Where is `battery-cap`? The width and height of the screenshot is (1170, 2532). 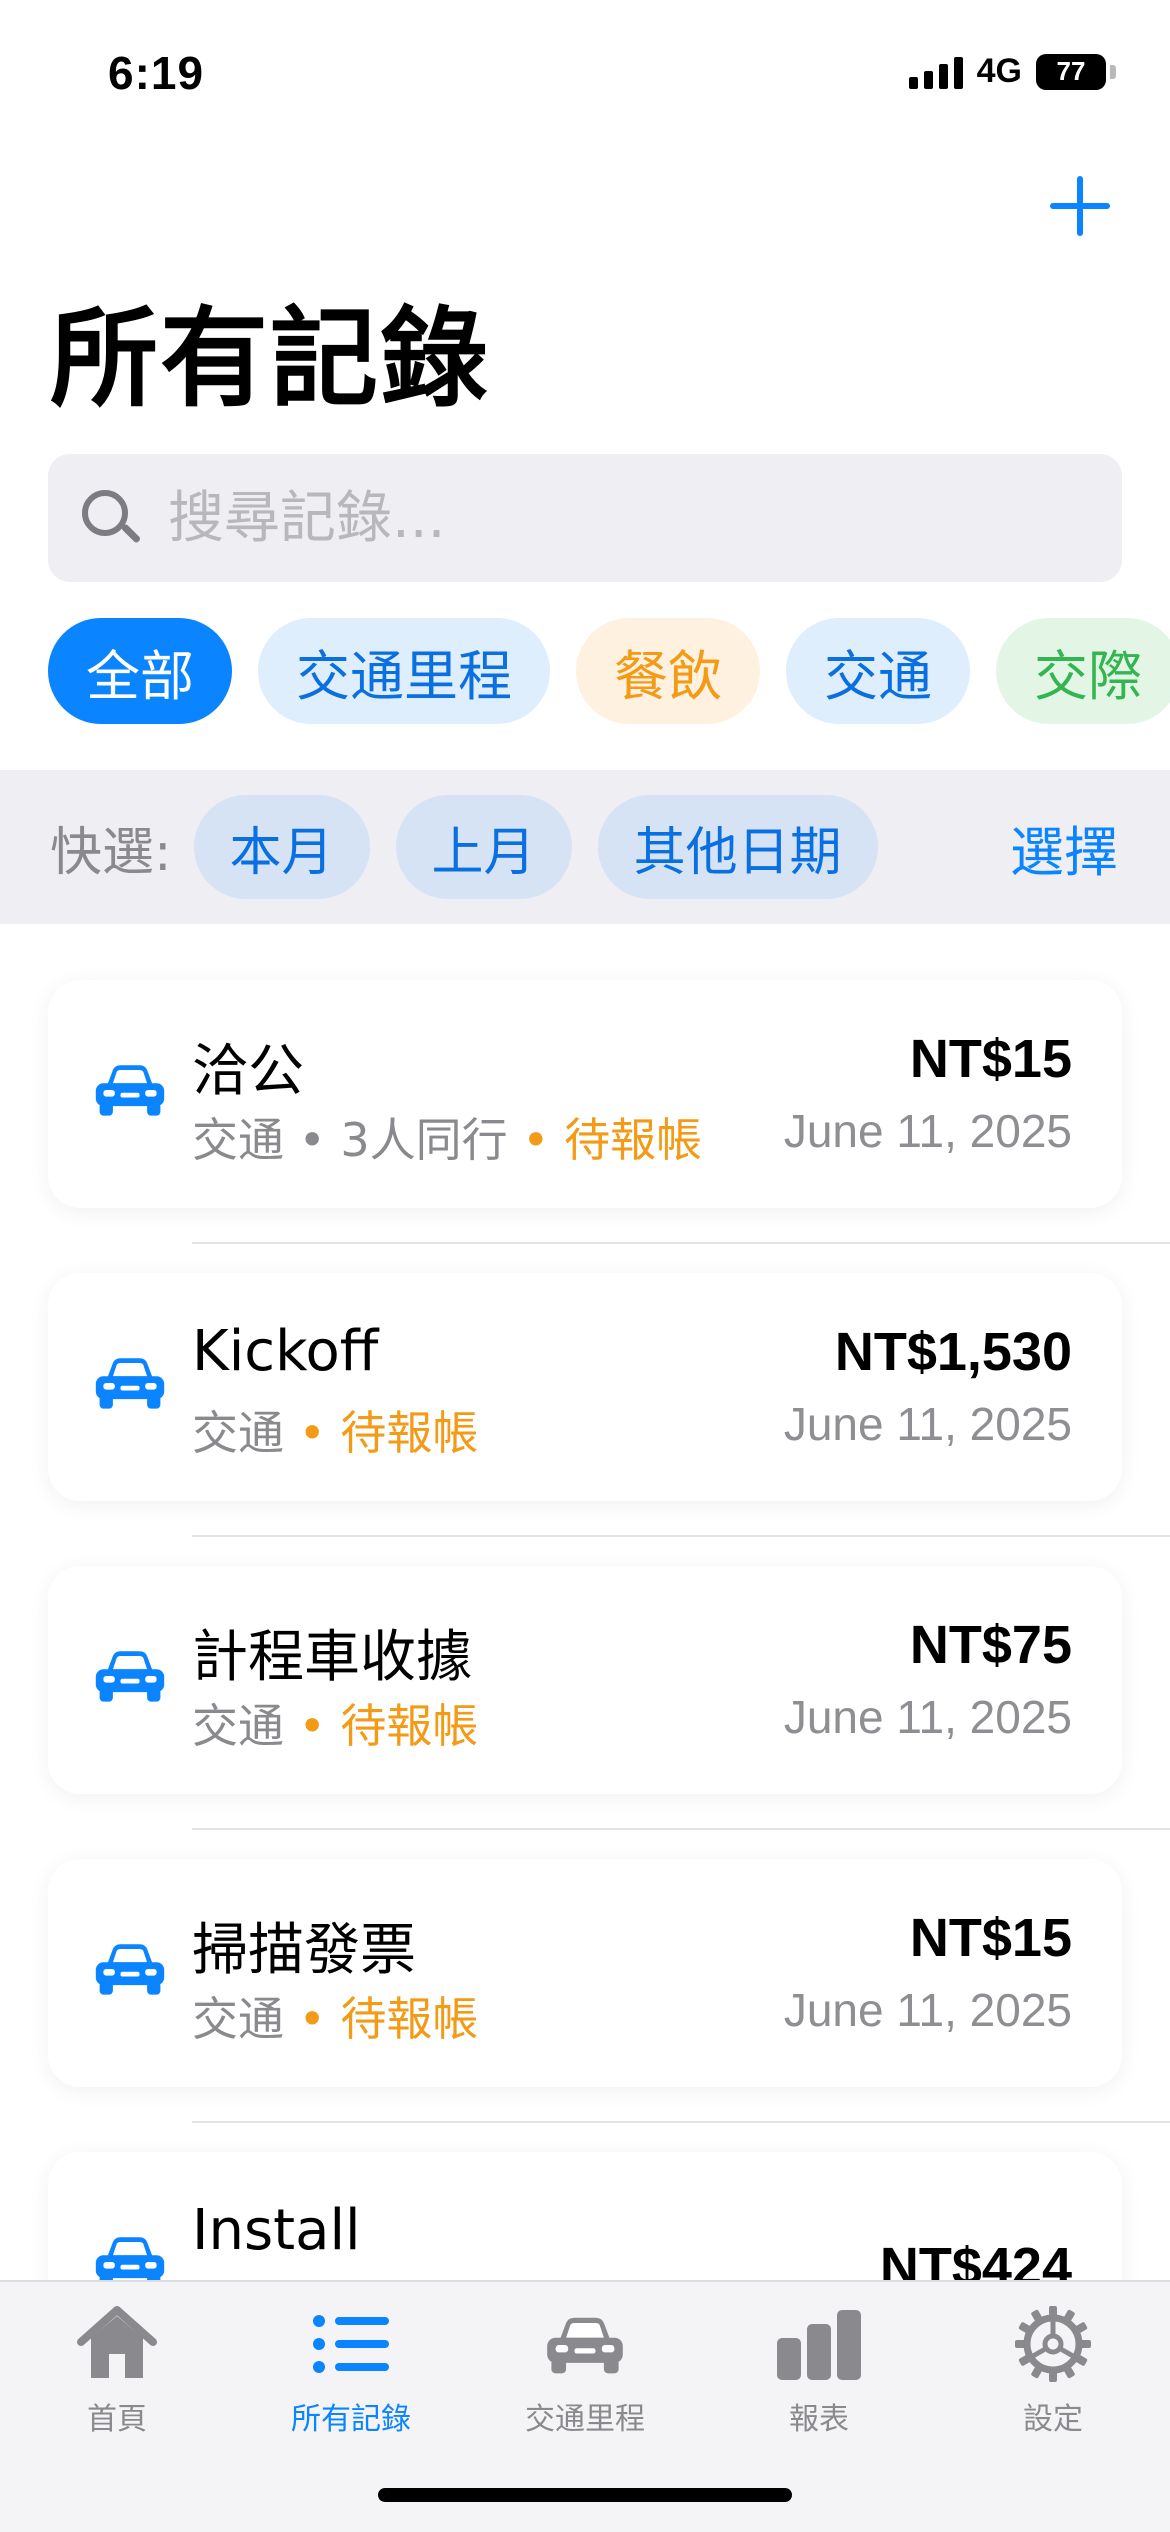
battery-cap is located at coordinates (1113, 71).